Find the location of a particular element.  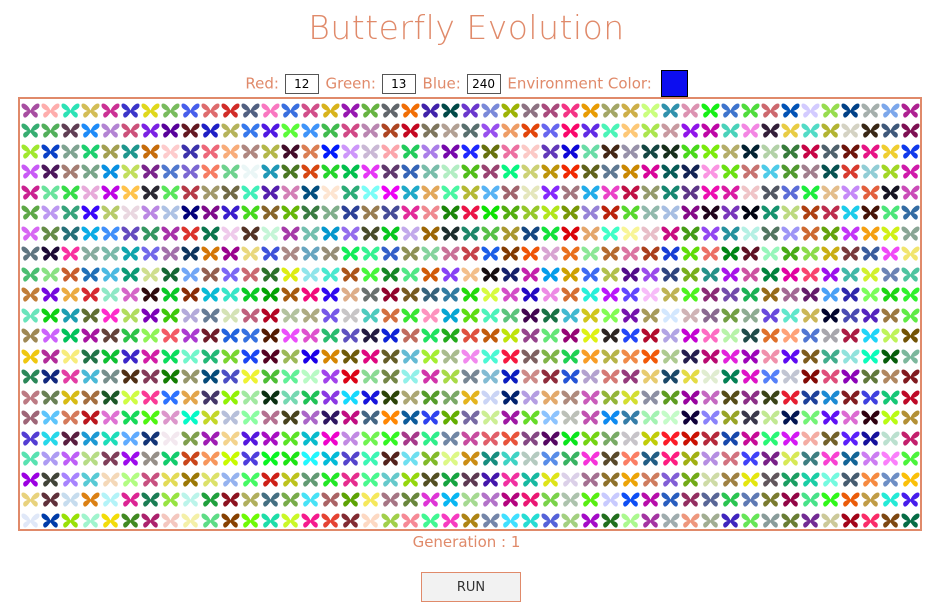

blue-input is located at coordinates (483, 83).